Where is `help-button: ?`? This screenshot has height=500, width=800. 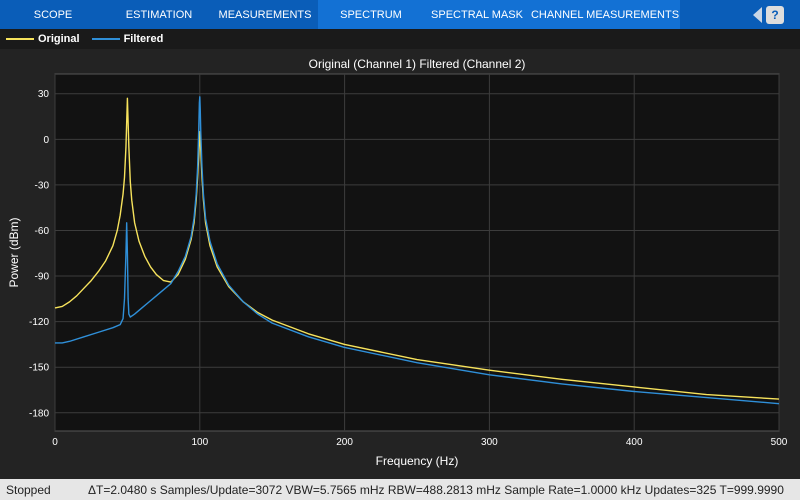
help-button: ? is located at coordinates (775, 15).